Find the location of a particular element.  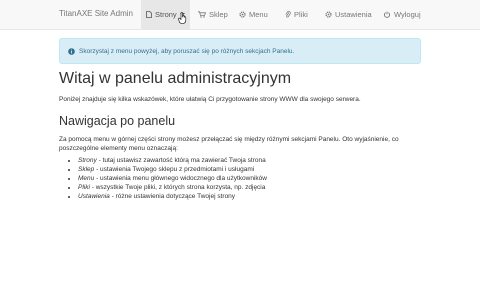

nav-item-ustawienia: Ustawienia is located at coordinates (348, 14).